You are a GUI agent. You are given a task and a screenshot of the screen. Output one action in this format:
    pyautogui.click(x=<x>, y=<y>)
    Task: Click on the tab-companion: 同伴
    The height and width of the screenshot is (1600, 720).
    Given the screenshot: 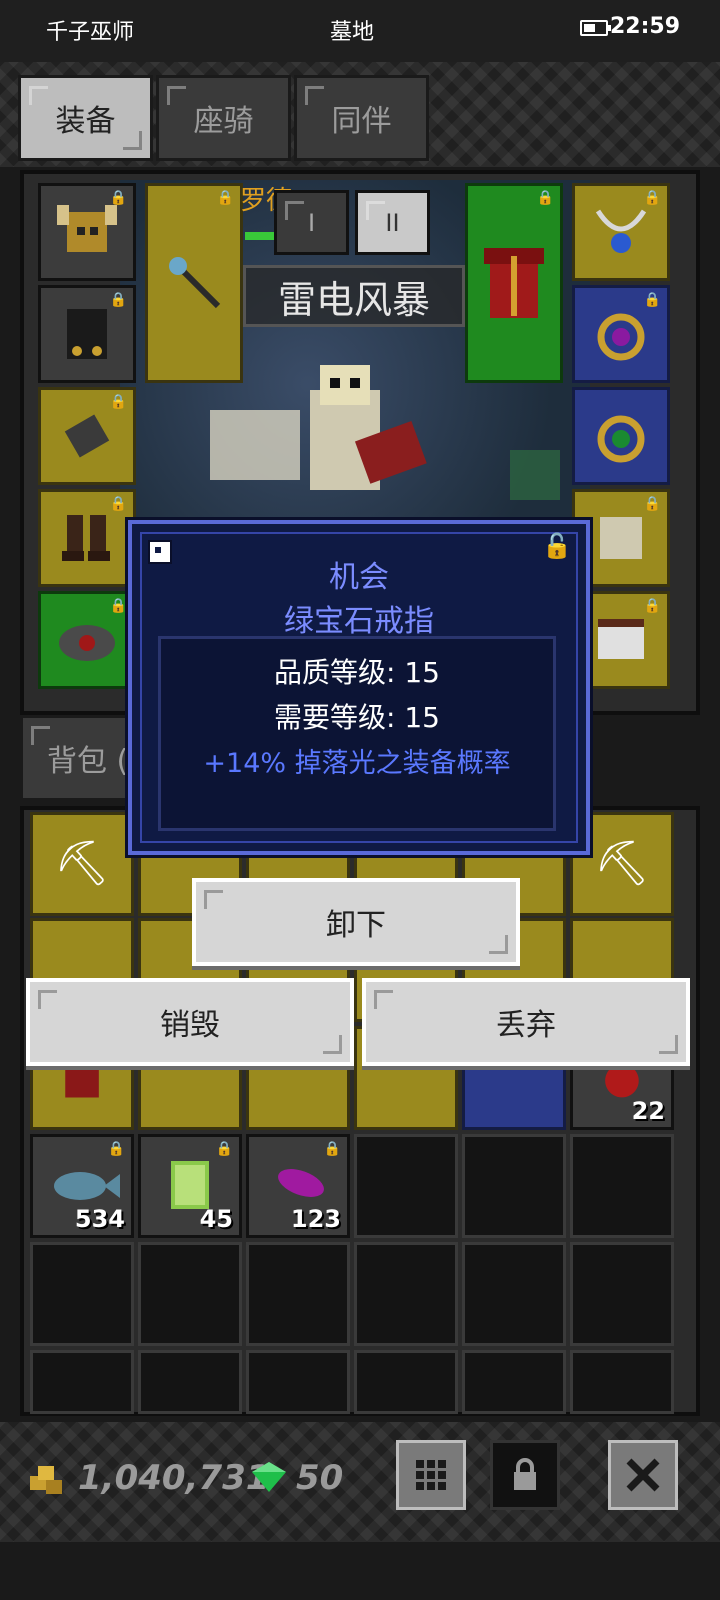 What is the action you would take?
    pyautogui.click(x=361, y=118)
    